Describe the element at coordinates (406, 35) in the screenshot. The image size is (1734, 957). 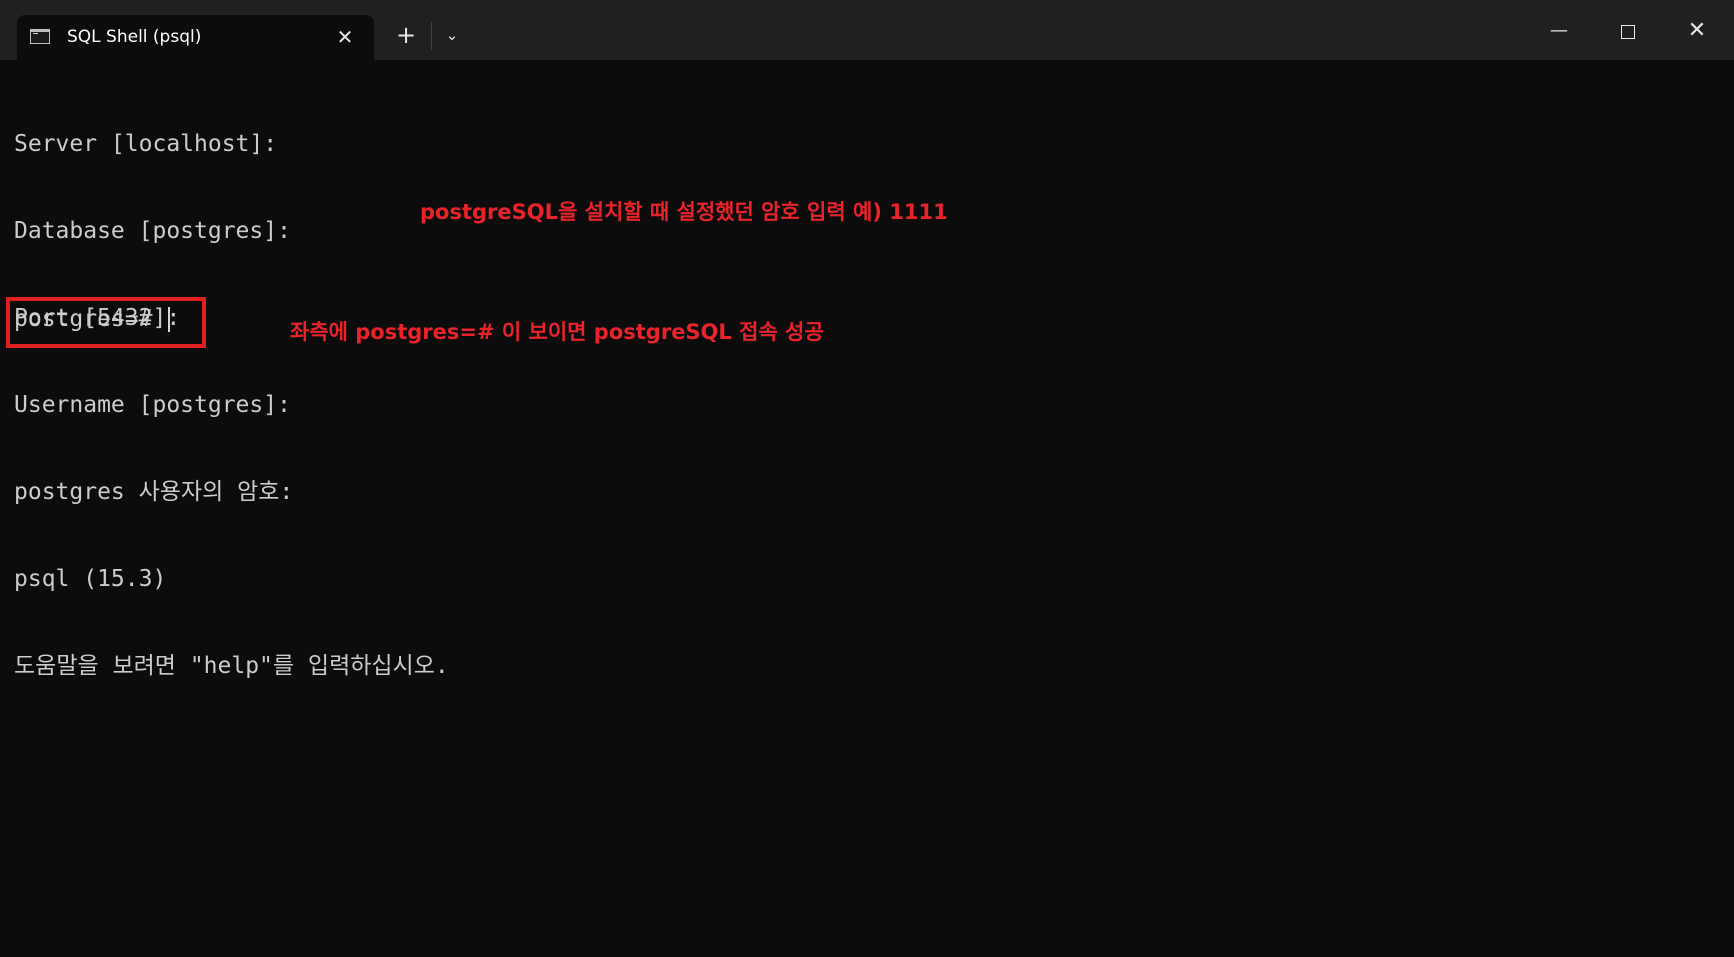
I see `new-tab-button: +` at that location.